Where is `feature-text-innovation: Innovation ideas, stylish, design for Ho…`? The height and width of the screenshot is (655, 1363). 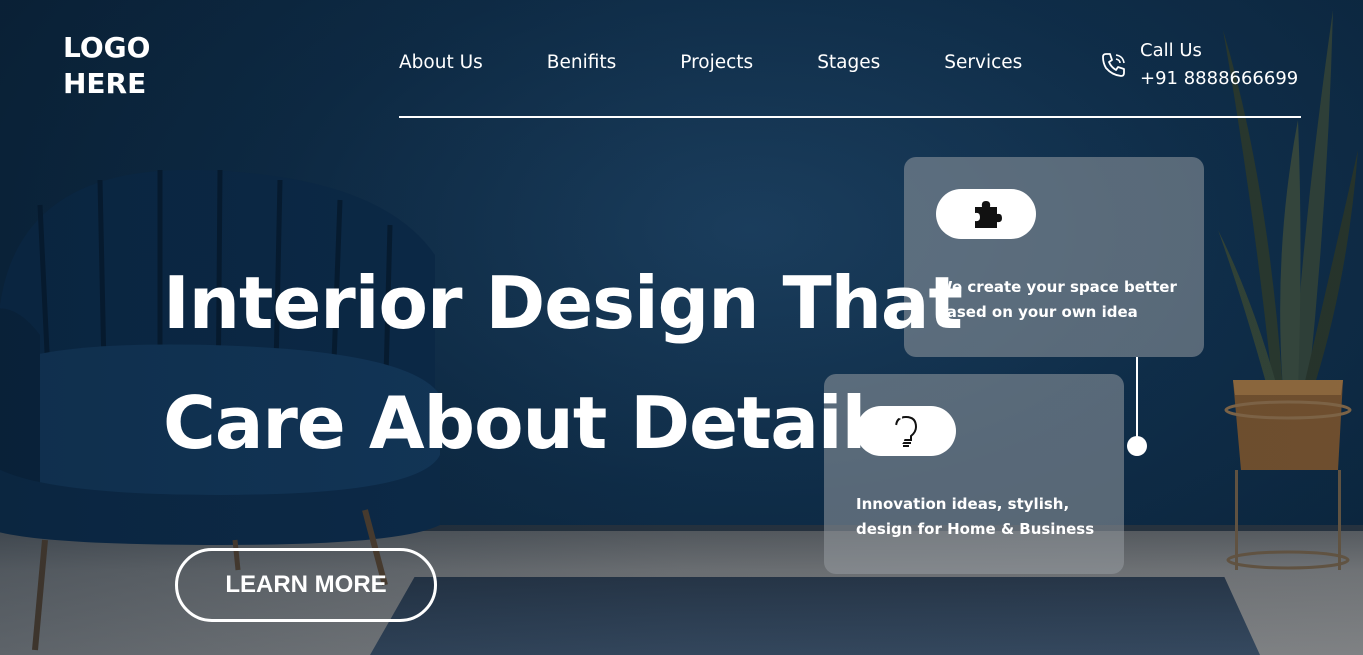 feature-text-innovation: Innovation ideas, stylish, design for Ho… is located at coordinates (975, 516).